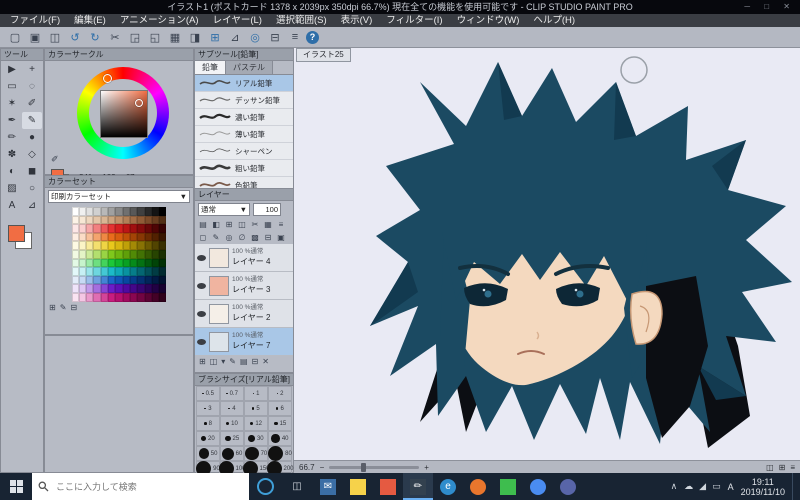  I want to click on brush-item: 粗い鉛筆, so click(244, 168).